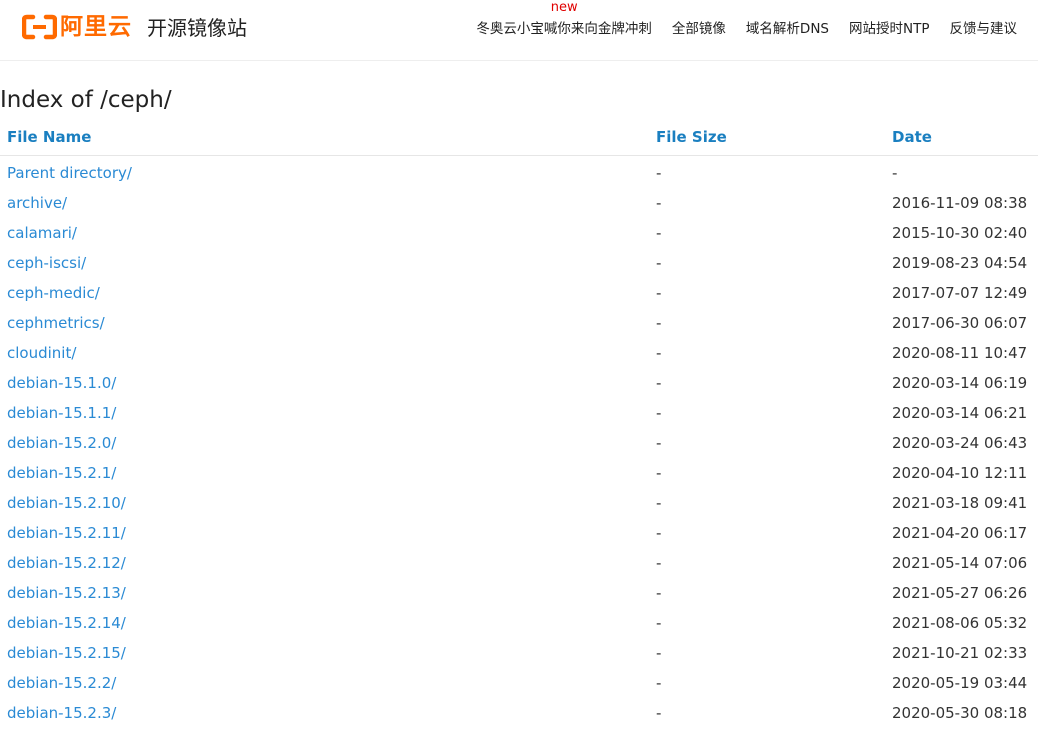  I want to click on directory-link: cloudinit/, so click(41, 353).